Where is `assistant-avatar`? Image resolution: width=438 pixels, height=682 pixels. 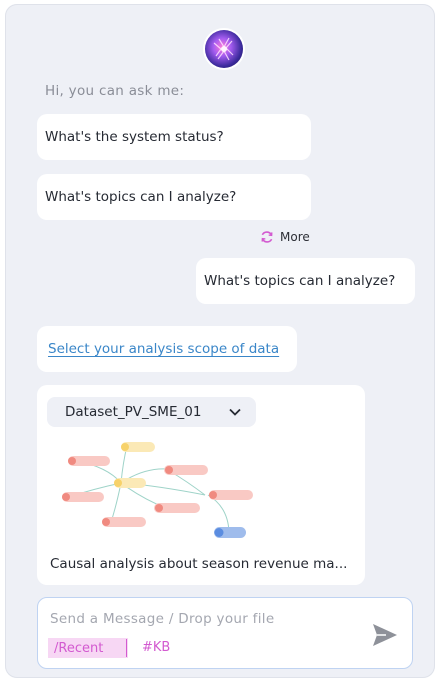
assistant-avatar is located at coordinates (224, 49).